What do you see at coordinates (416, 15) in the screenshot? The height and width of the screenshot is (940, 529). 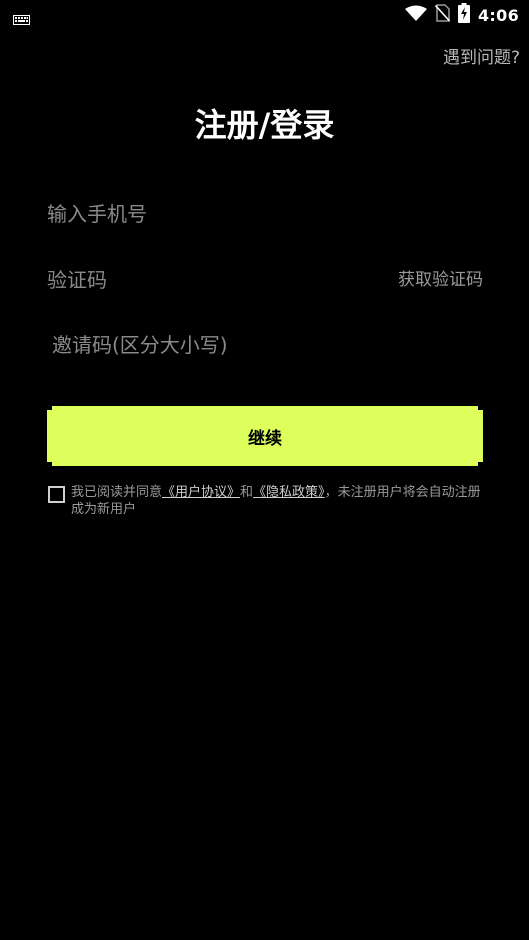 I see `wifi-icon` at bounding box center [416, 15].